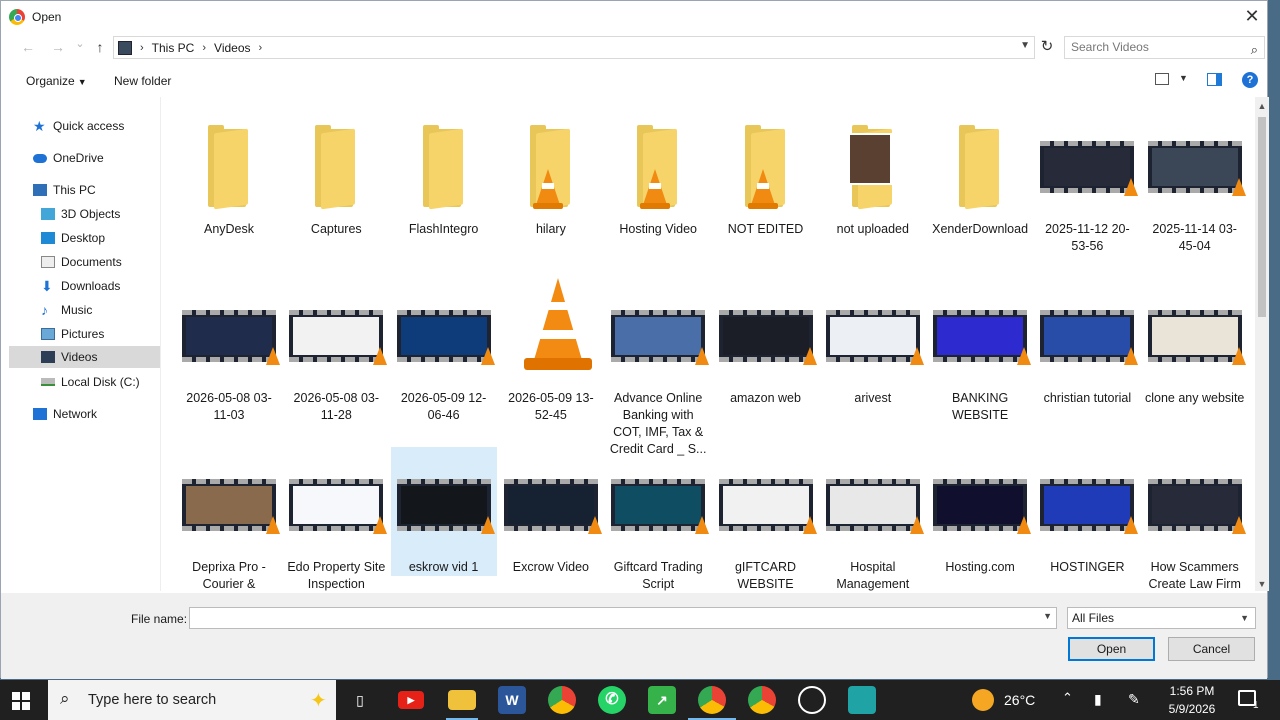 The image size is (1280, 720). What do you see at coordinates (1087, 182) in the screenshot?
I see `file-item: 2025-11-12 20-53-56` at bounding box center [1087, 182].